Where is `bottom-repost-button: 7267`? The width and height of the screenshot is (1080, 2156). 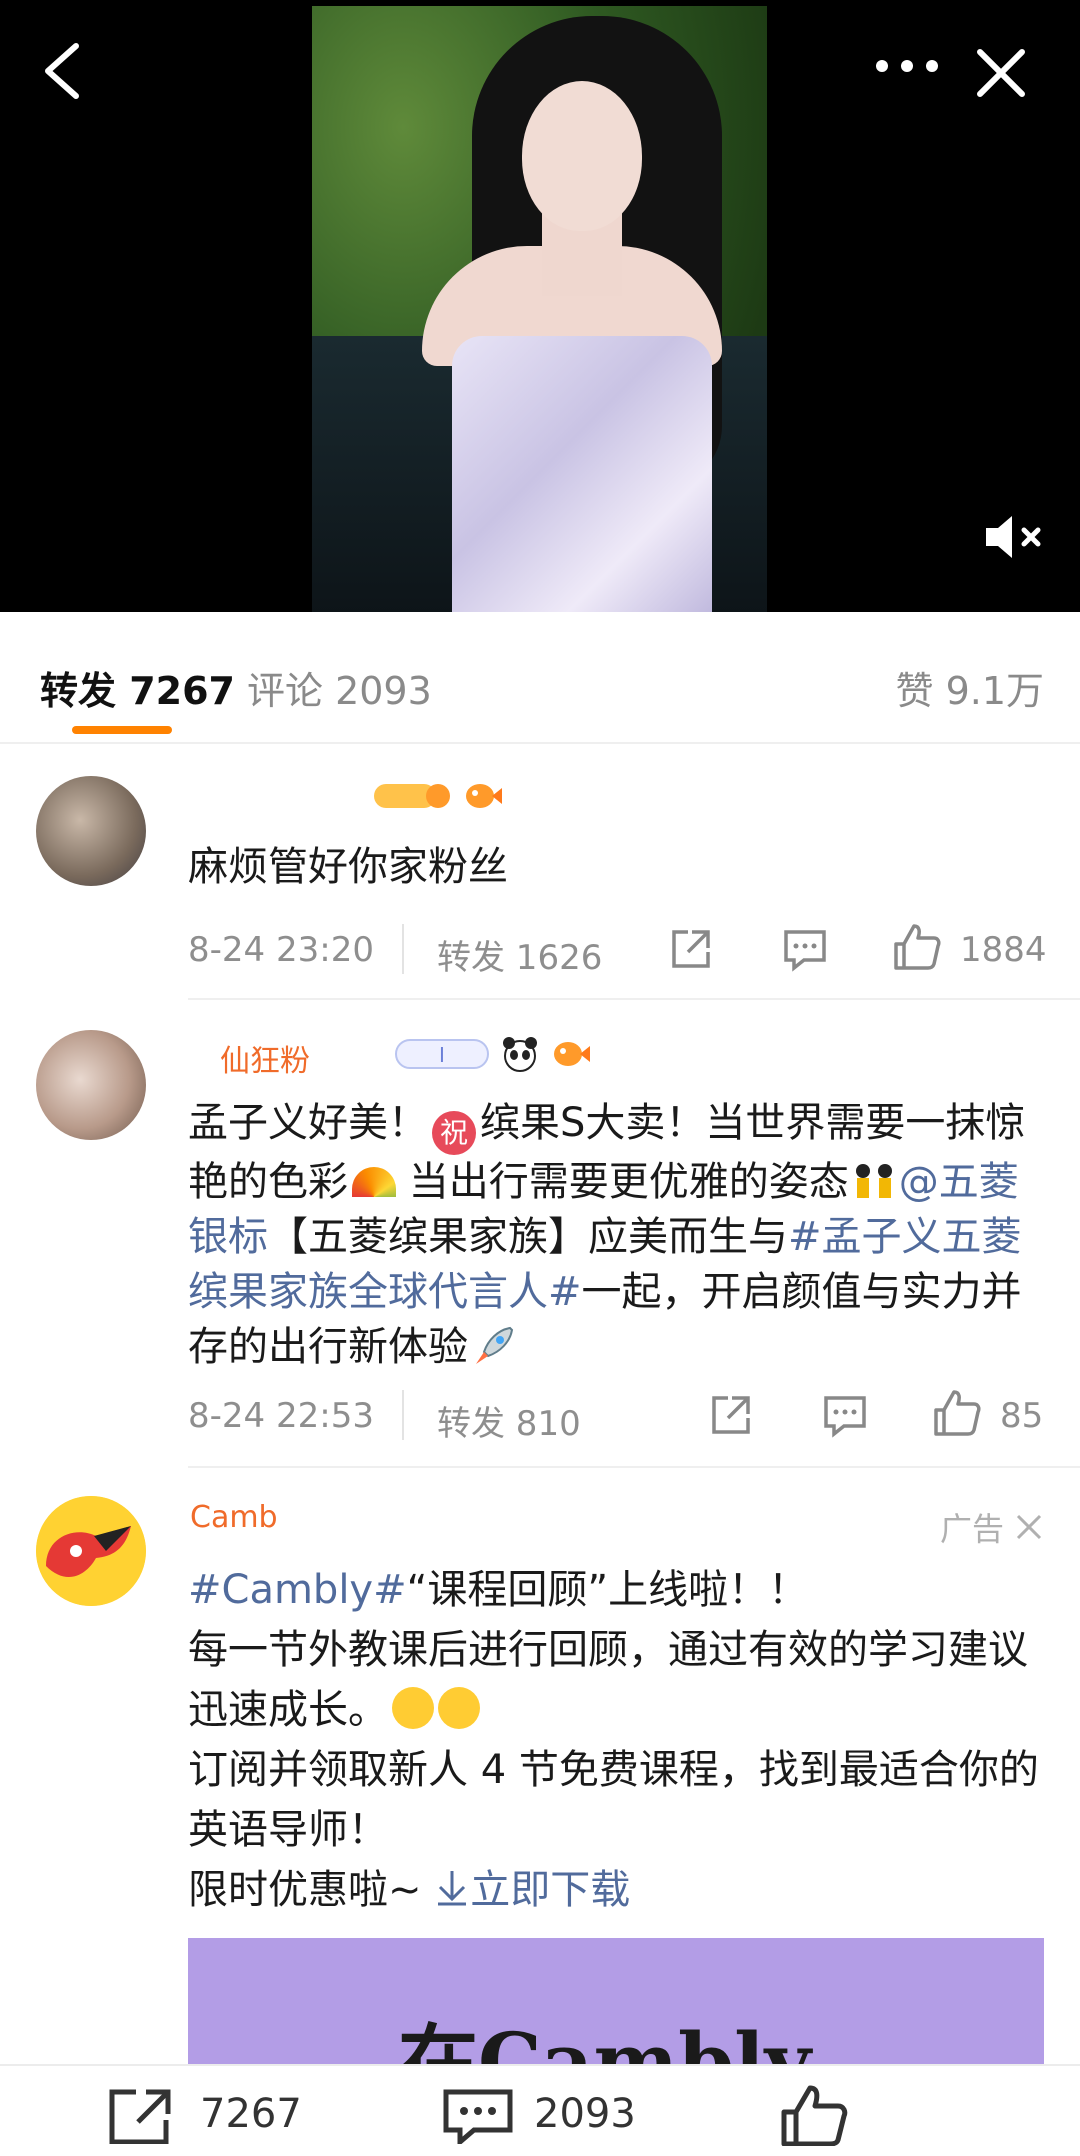 bottom-repost-button: 7267 is located at coordinates (204, 2114).